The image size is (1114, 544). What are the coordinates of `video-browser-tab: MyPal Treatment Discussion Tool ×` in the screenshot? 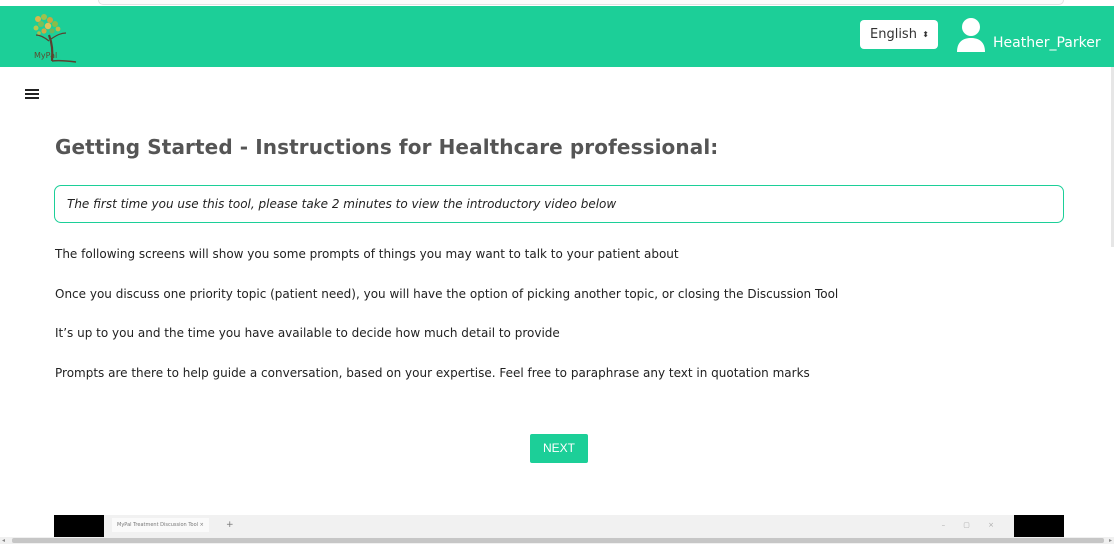 It's located at (160, 525).